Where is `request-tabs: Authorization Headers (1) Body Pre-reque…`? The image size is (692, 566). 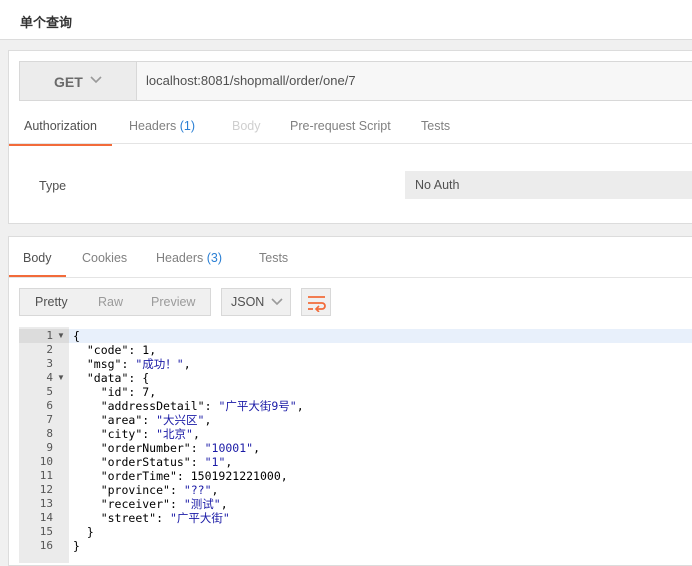 request-tabs: Authorization Headers (1) Body Pre-reque… is located at coordinates (350, 127).